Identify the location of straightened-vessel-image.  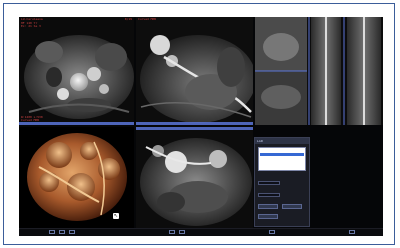
(319, 71).